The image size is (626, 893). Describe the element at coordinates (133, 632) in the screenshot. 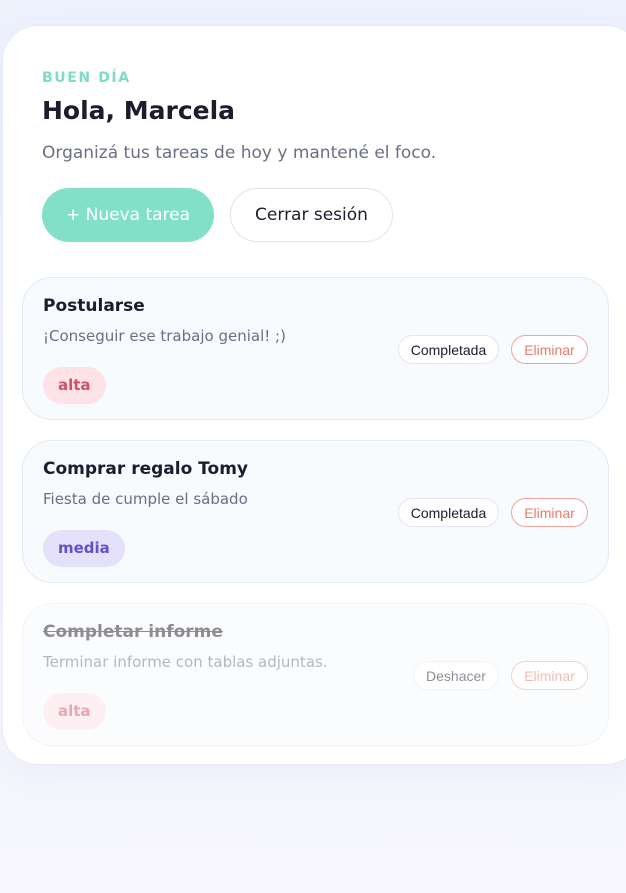

I see `task-title: Completar informe` at that location.